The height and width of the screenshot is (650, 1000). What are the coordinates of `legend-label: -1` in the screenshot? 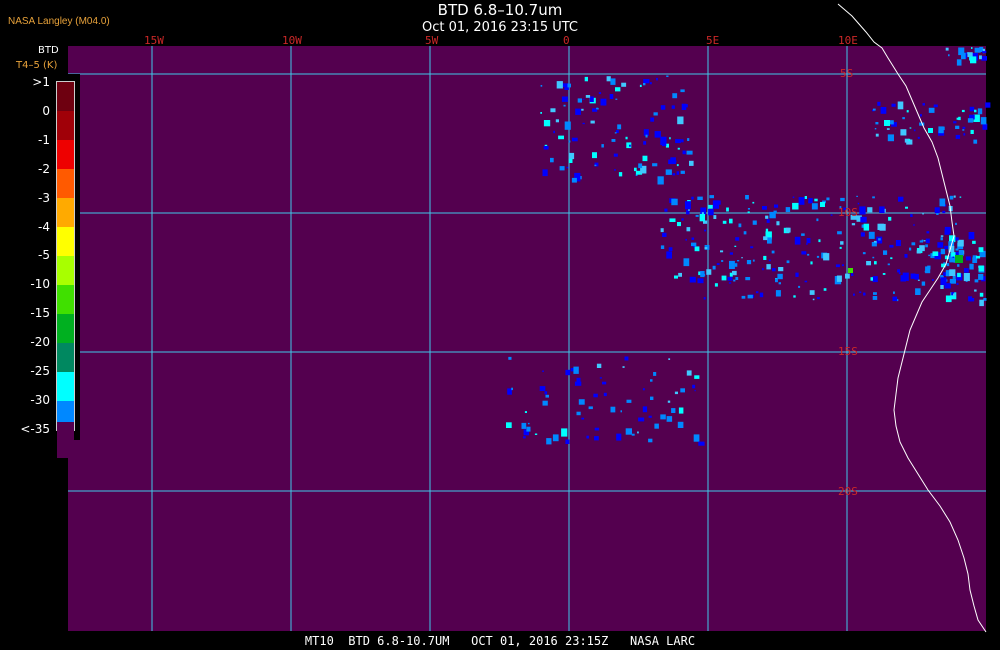 It's located at (44, 139).